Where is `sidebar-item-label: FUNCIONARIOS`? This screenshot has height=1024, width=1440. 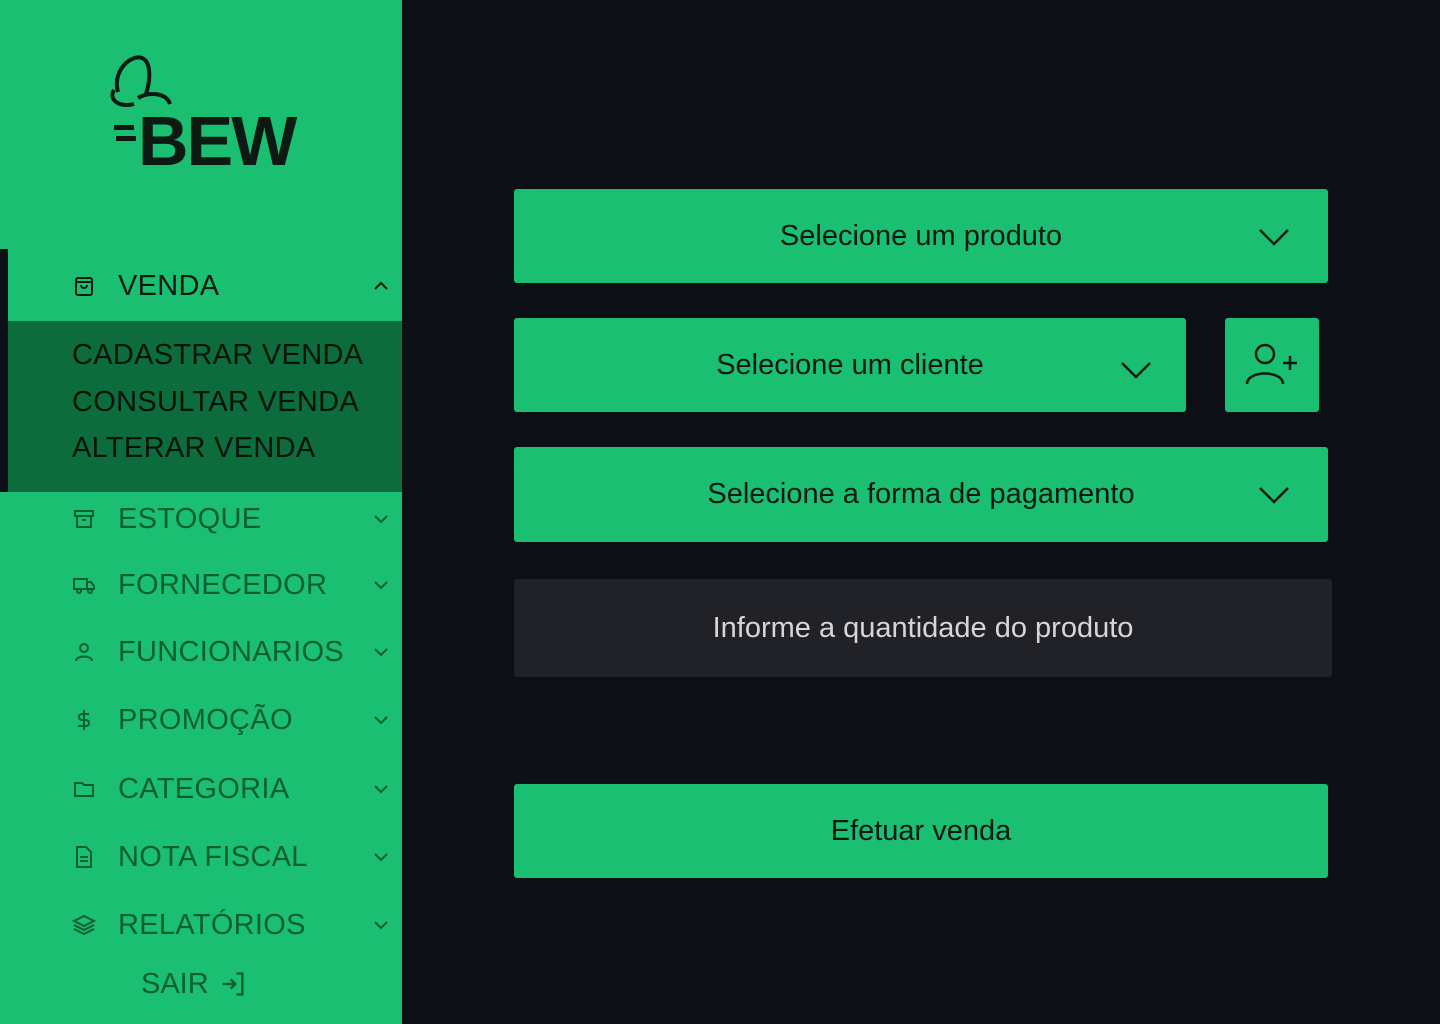
sidebar-item-label: FUNCIONARIOS is located at coordinates (231, 651).